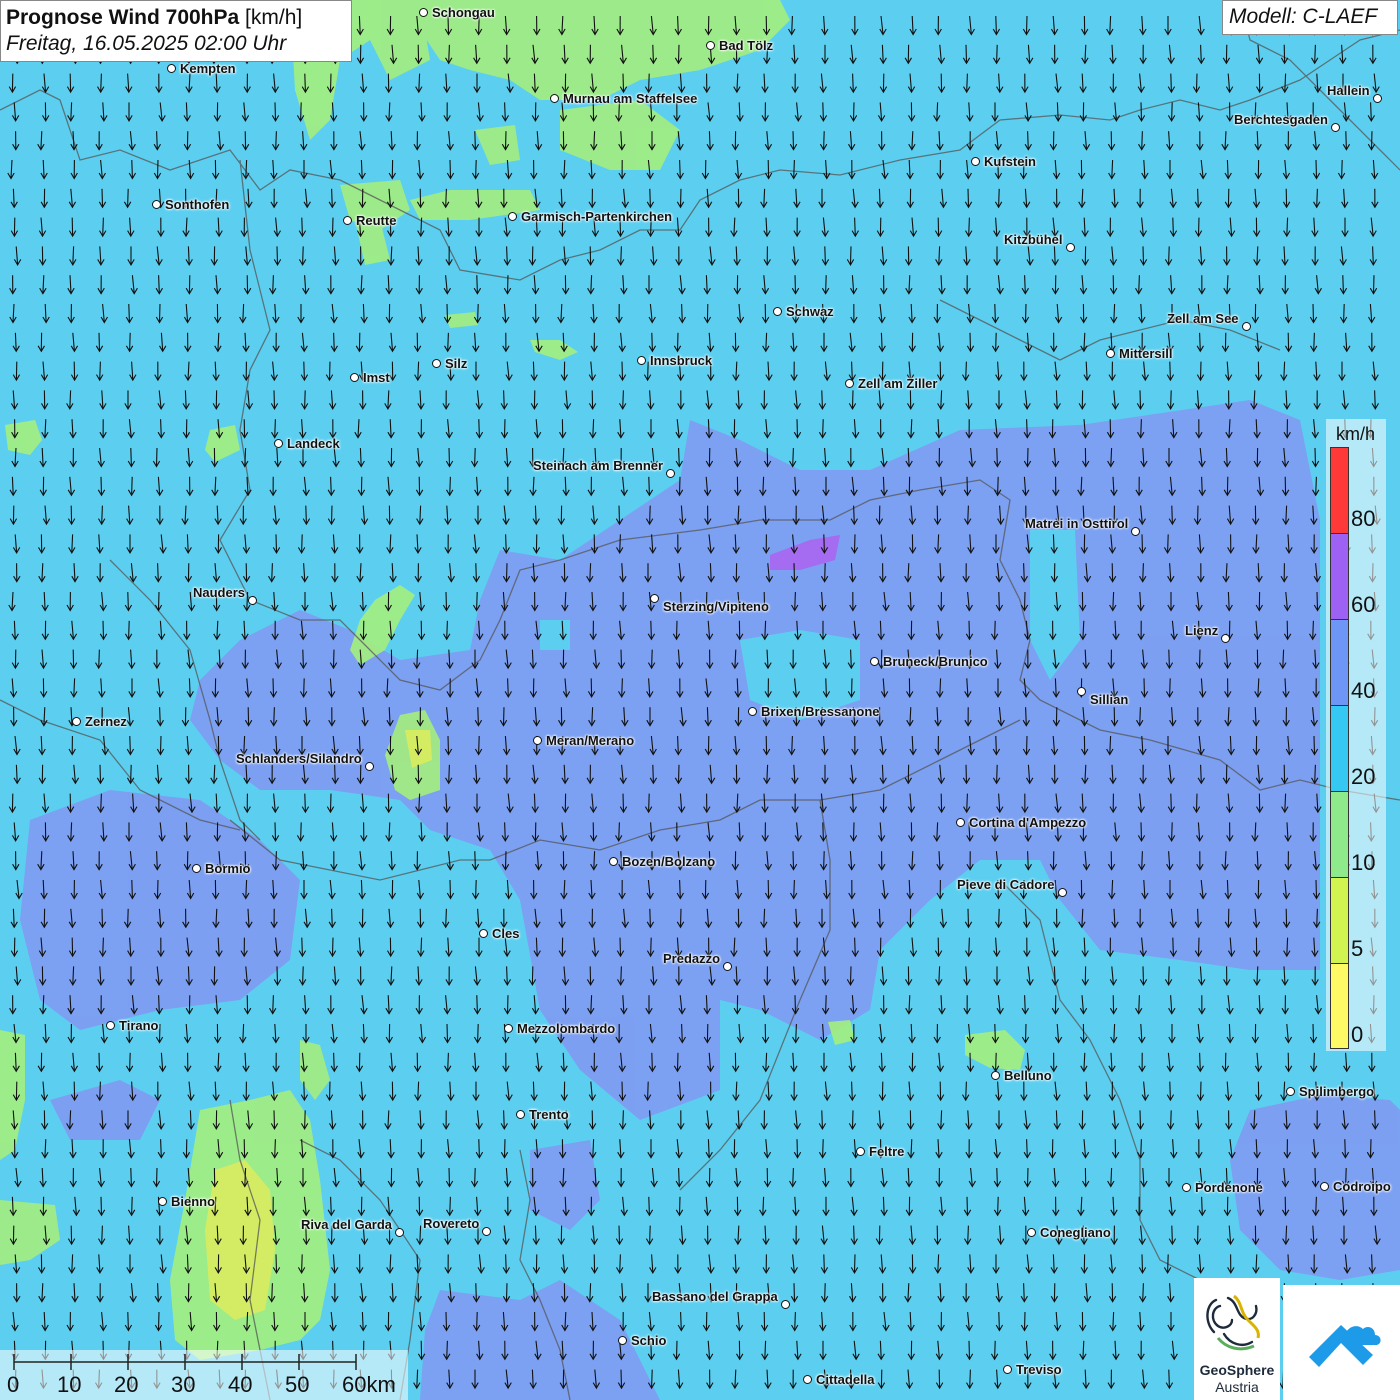 The image size is (1400, 1400). I want to click on scale-label: 20, so click(126, 1384).